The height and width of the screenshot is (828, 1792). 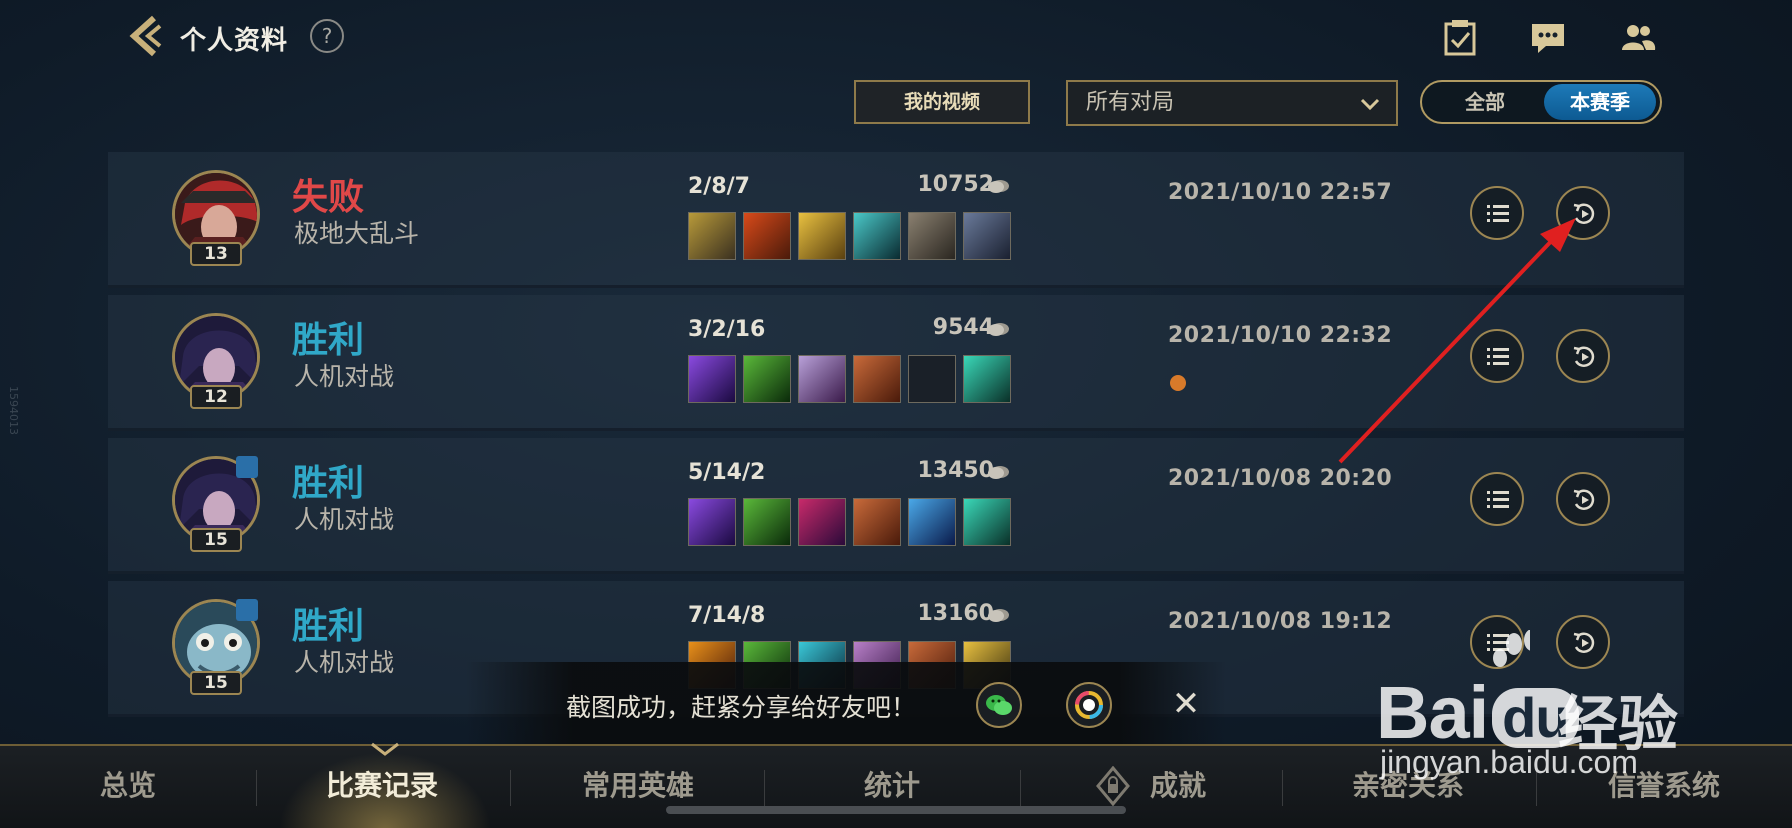 I want to click on baidu-watermark: Bai du 经验 jingyan.baidu.com, so click(x=1581, y=710).